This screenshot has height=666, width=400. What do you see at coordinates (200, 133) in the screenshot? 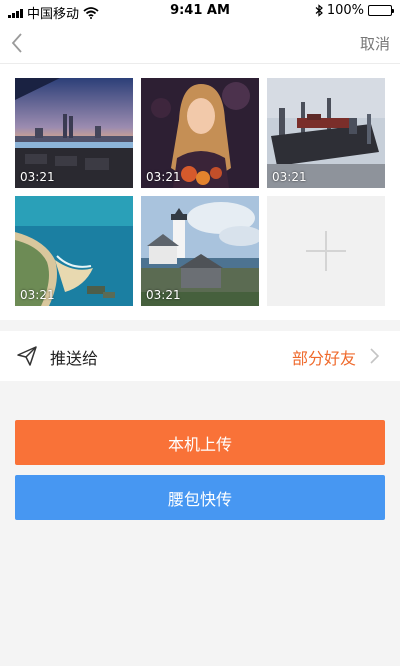
I see `video-thumbnail-girl: 03:21` at bounding box center [200, 133].